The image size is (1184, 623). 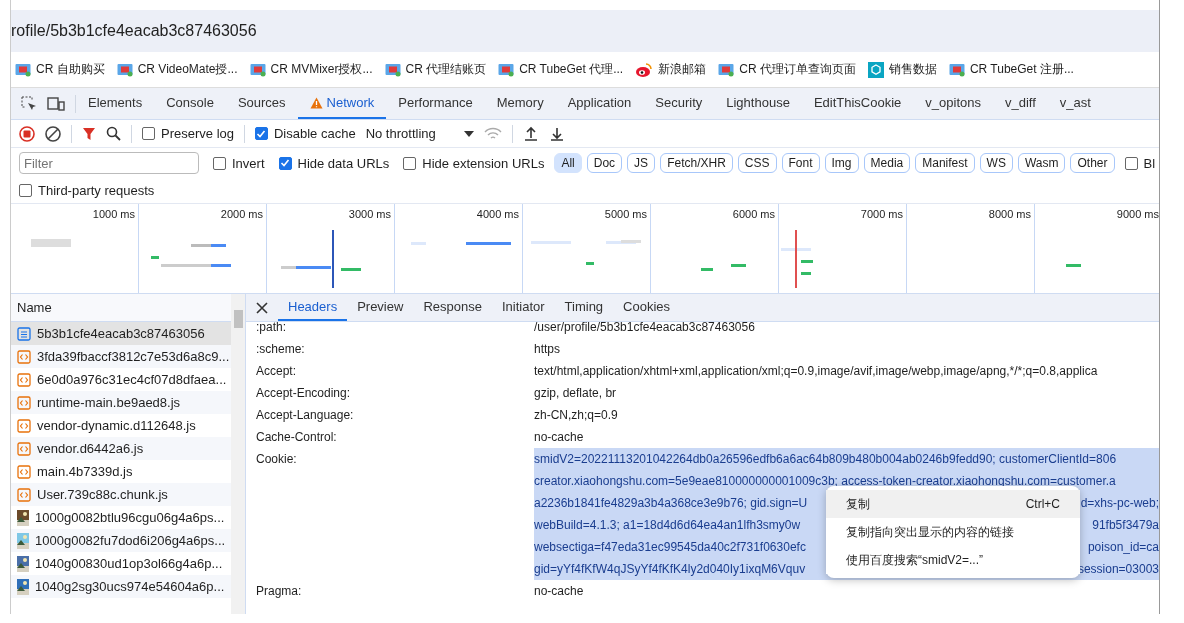 I want to click on scrollbar, so click(x=238, y=454).